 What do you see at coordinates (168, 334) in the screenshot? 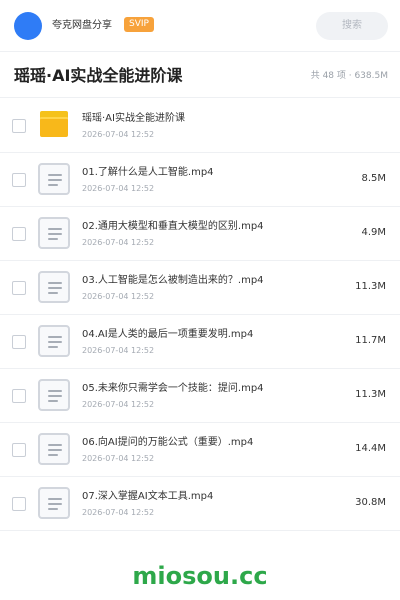
I see `item-name: 04.AI是人类的最后一项重要发明.mp4` at bounding box center [168, 334].